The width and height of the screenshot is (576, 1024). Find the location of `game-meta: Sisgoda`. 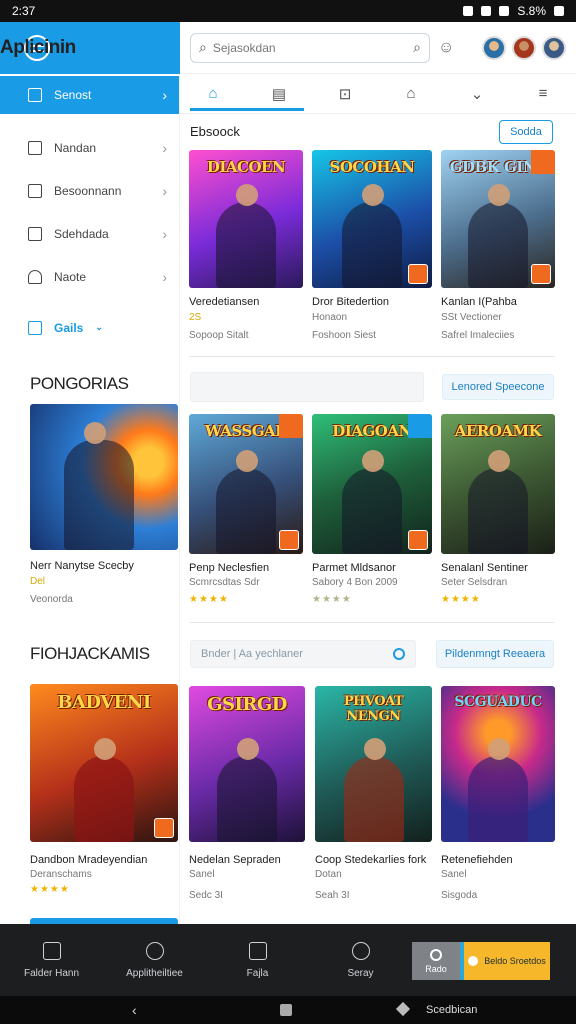

game-meta: Sisgoda is located at coordinates (459, 895).